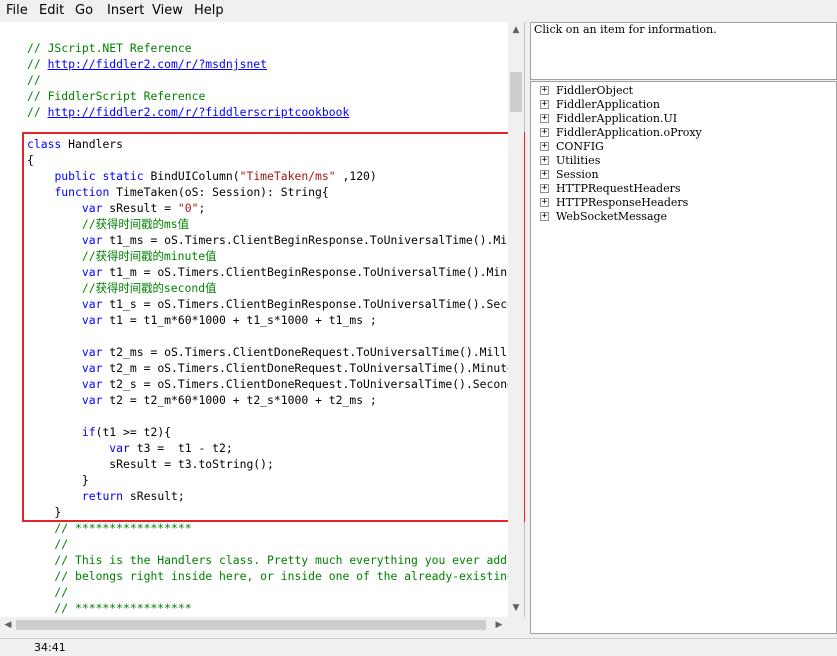 The height and width of the screenshot is (656, 837). I want to click on code-token: //获得时间戳的minute值, so click(149, 256).